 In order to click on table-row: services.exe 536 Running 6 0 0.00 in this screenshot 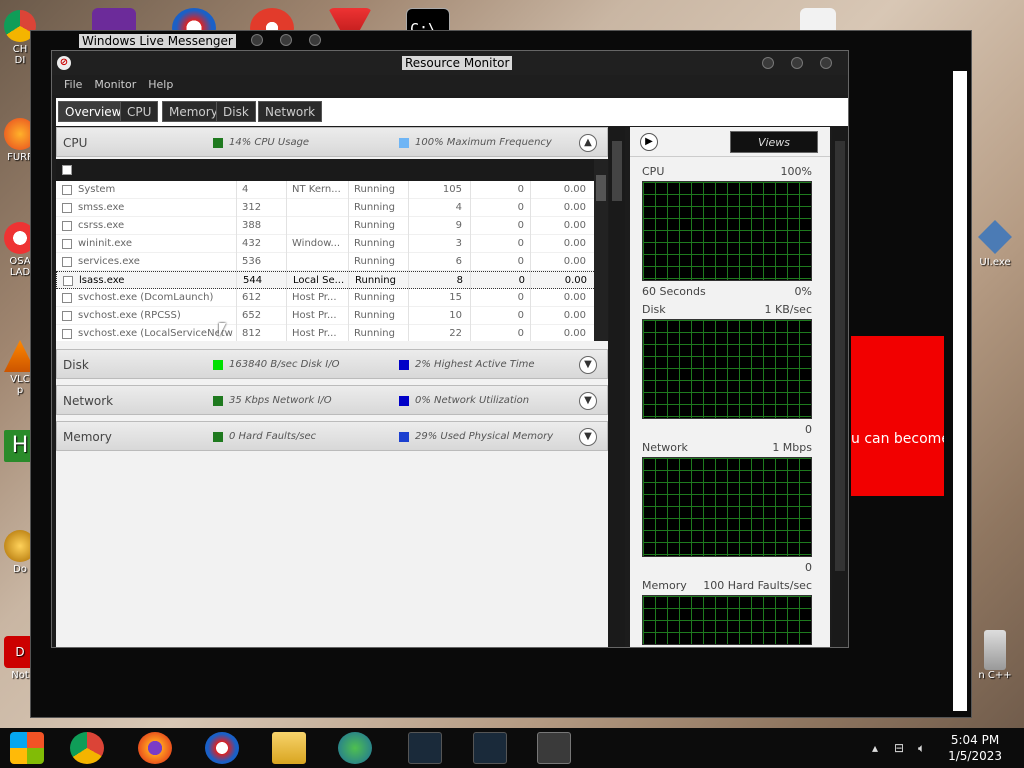, I will do `click(332, 262)`.